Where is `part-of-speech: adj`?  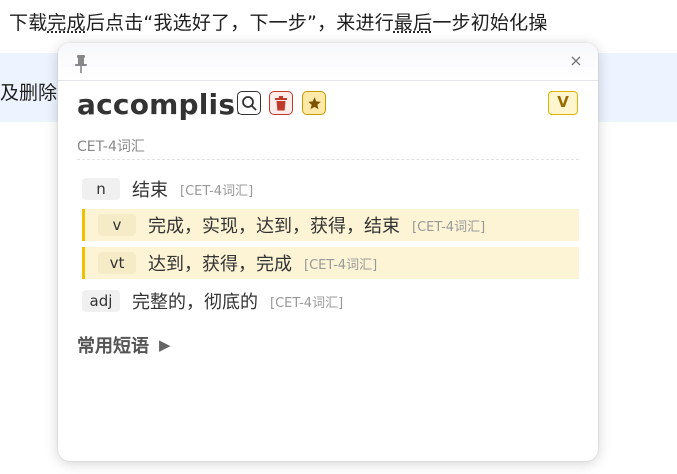
part-of-speech: adj is located at coordinates (101, 301).